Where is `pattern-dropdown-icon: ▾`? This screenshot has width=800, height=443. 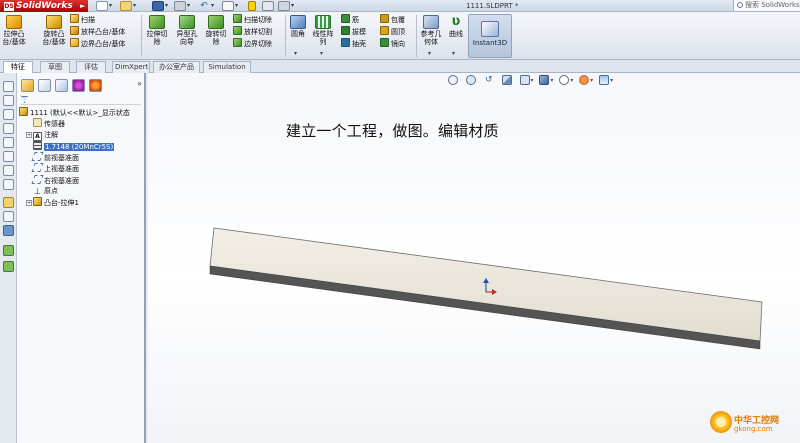
pattern-dropdown-icon: ▾ is located at coordinates (321, 53).